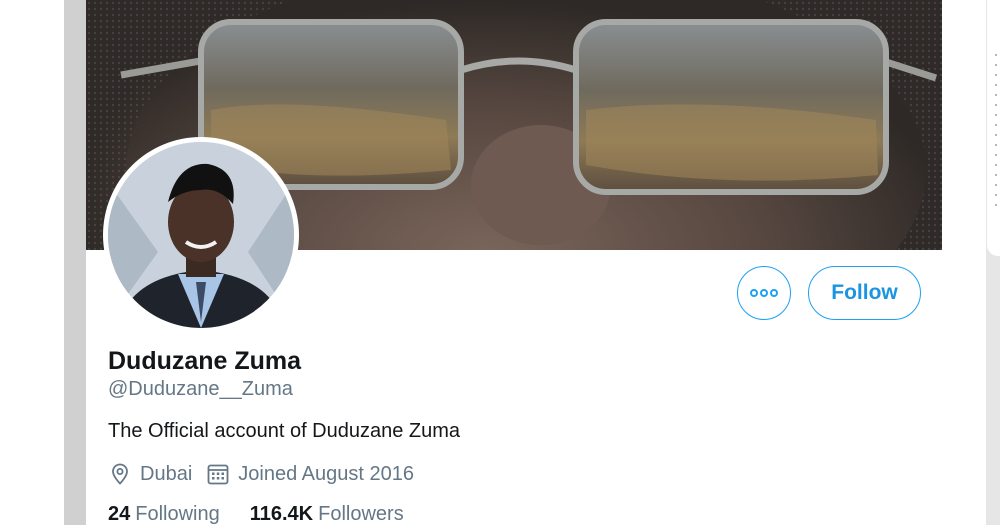 This screenshot has height=525, width=1000. I want to click on profile-avatar, so click(201, 235).